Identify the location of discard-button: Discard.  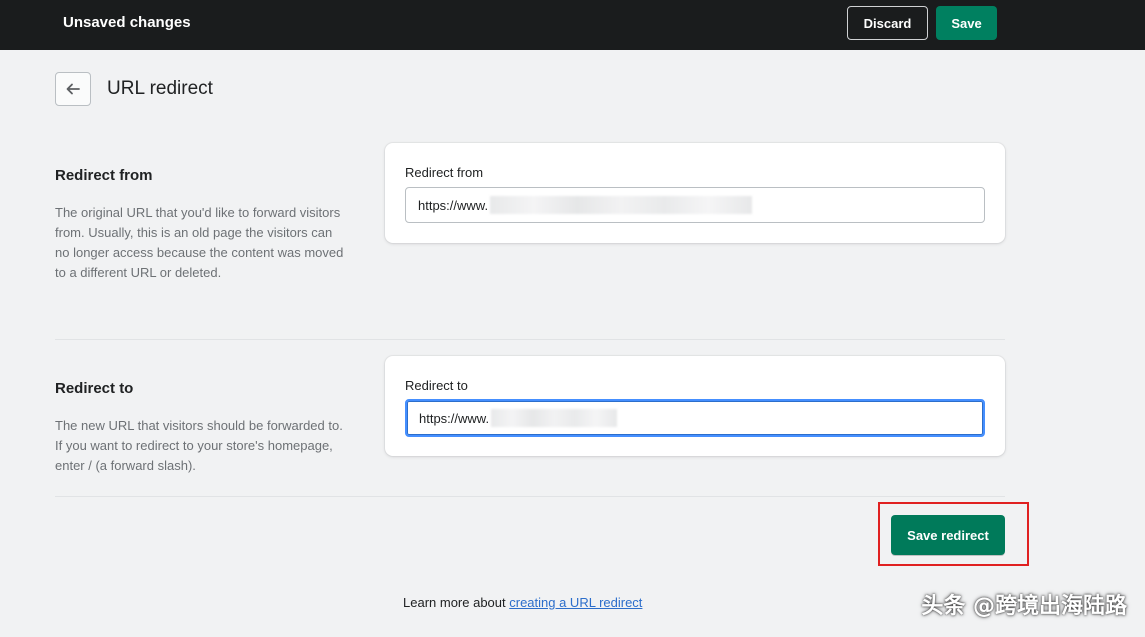
(887, 23).